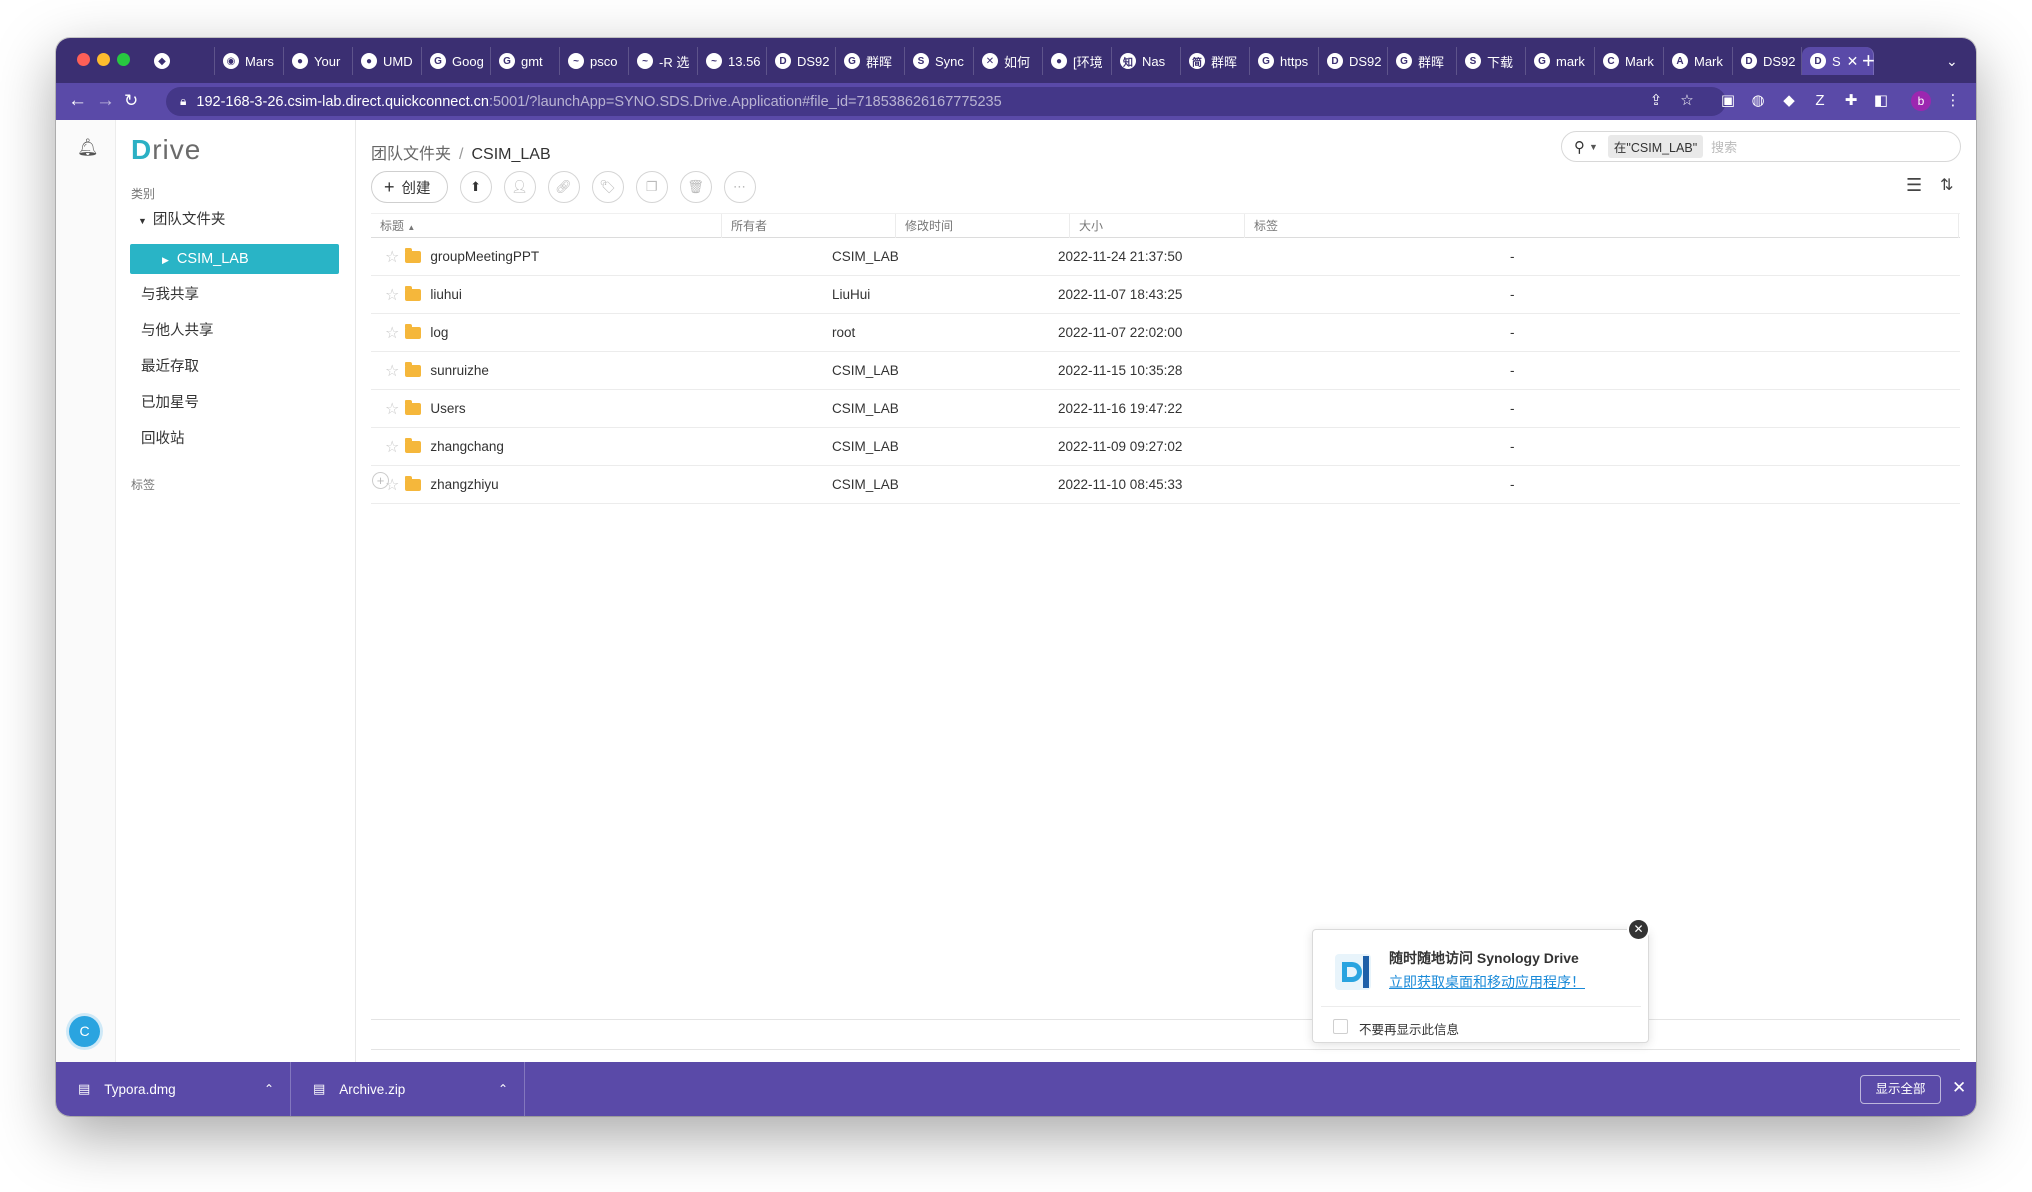  What do you see at coordinates (1157, 226) in the screenshot?
I see `column-size: 大小` at bounding box center [1157, 226].